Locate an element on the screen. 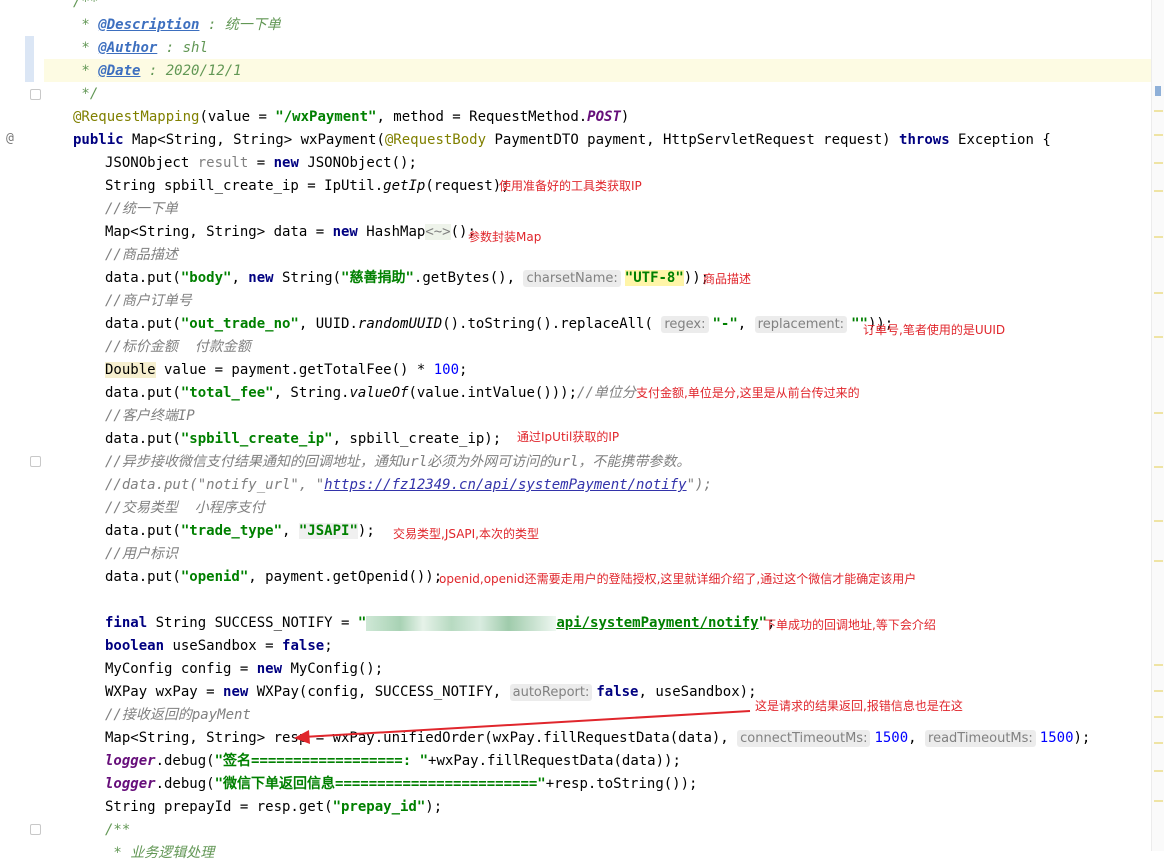 The width and height of the screenshot is (1164, 865). editor-scrollbar is located at coordinates (1157, 425).